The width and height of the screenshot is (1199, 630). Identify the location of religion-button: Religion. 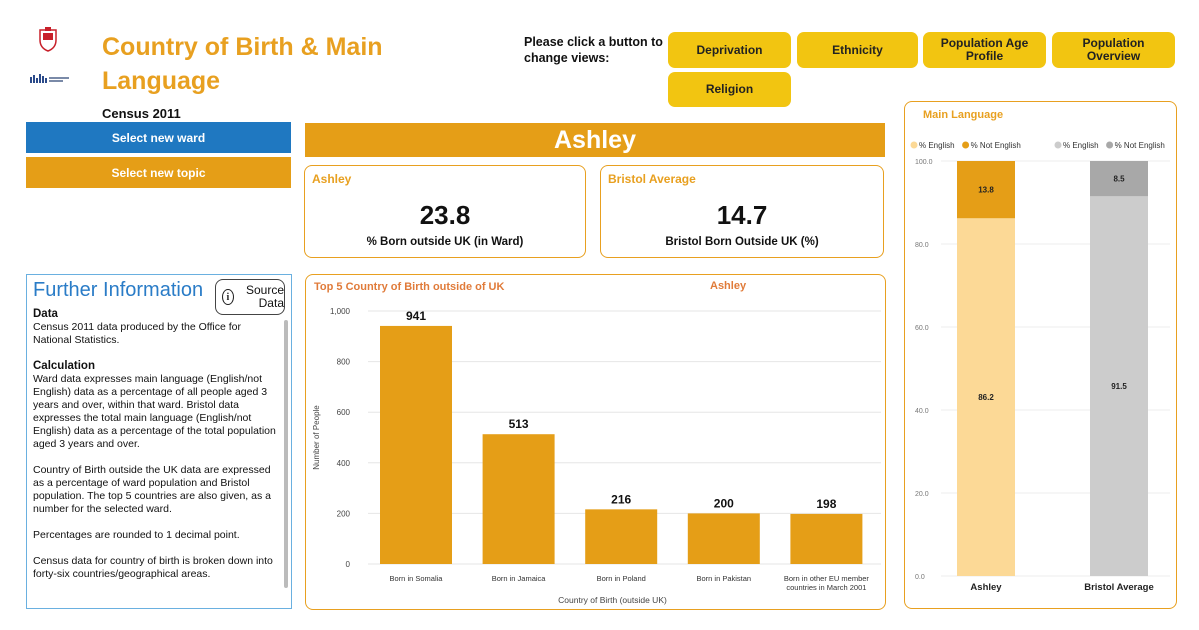
(729, 89).